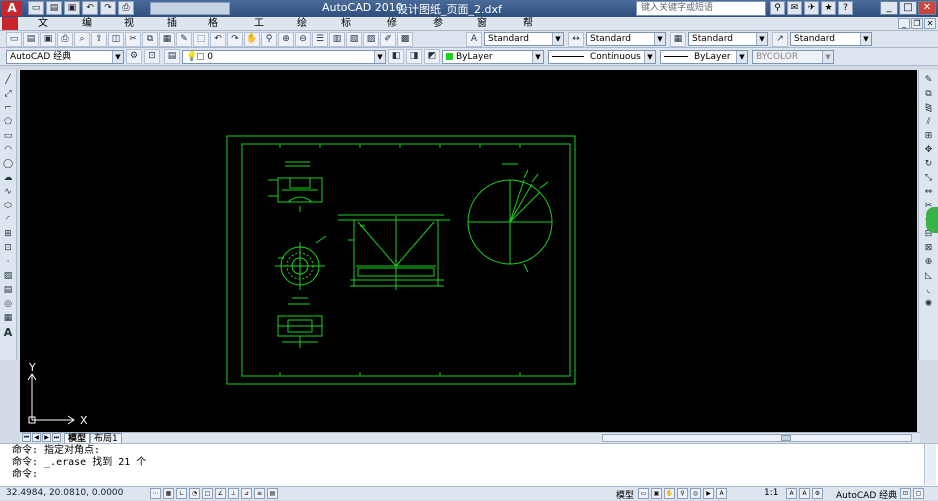 This screenshot has width=938, height=501. What do you see at coordinates (811, 8) in the screenshot?
I see `communication-icon: ✈` at bounding box center [811, 8].